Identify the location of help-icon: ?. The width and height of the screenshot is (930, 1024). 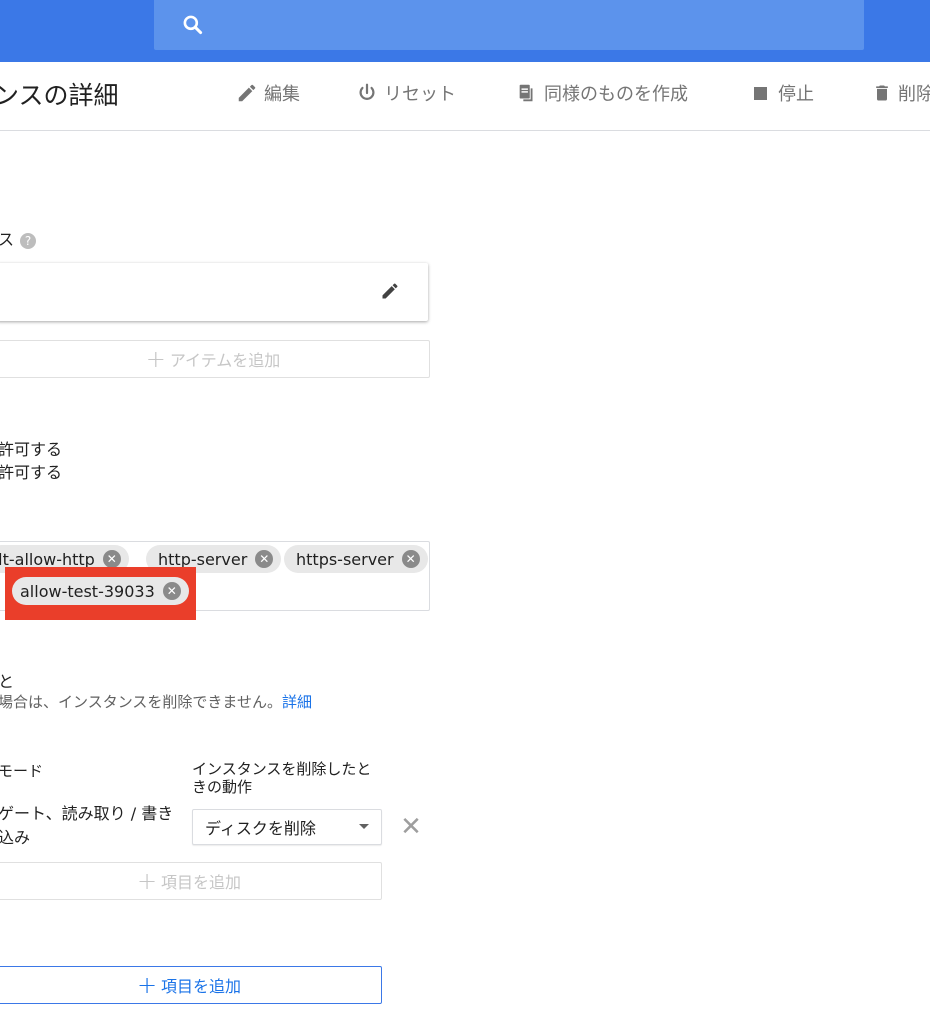
(28, 240).